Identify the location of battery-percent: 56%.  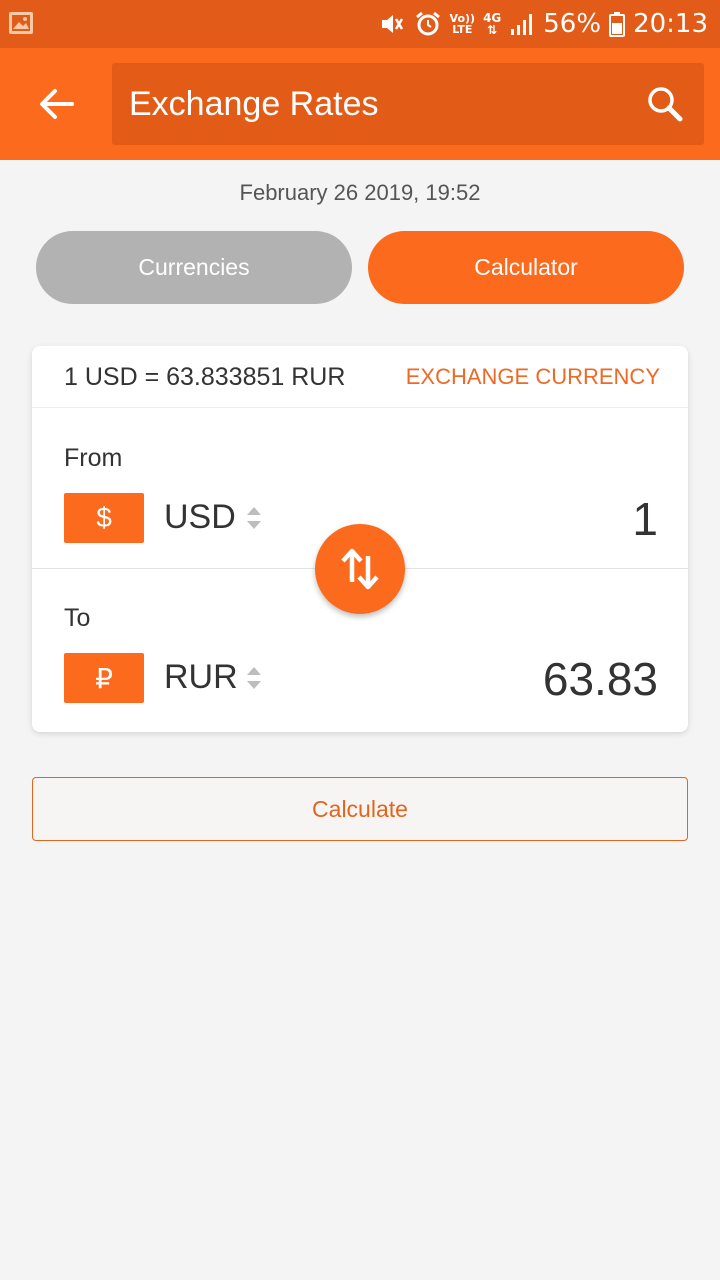
(572, 24).